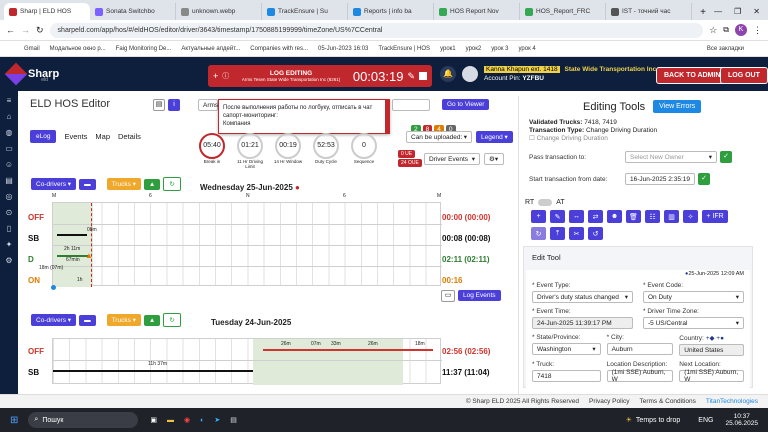  What do you see at coordinates (726, 157) in the screenshot?
I see `confirm-owner-button: ✓` at bounding box center [726, 157].